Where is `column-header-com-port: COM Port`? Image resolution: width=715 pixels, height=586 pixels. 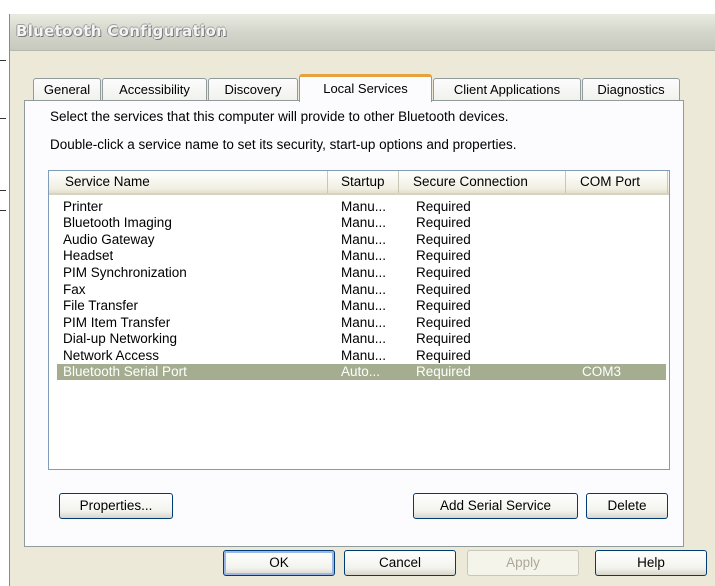
column-header-com-port: COM Port is located at coordinates (617, 182).